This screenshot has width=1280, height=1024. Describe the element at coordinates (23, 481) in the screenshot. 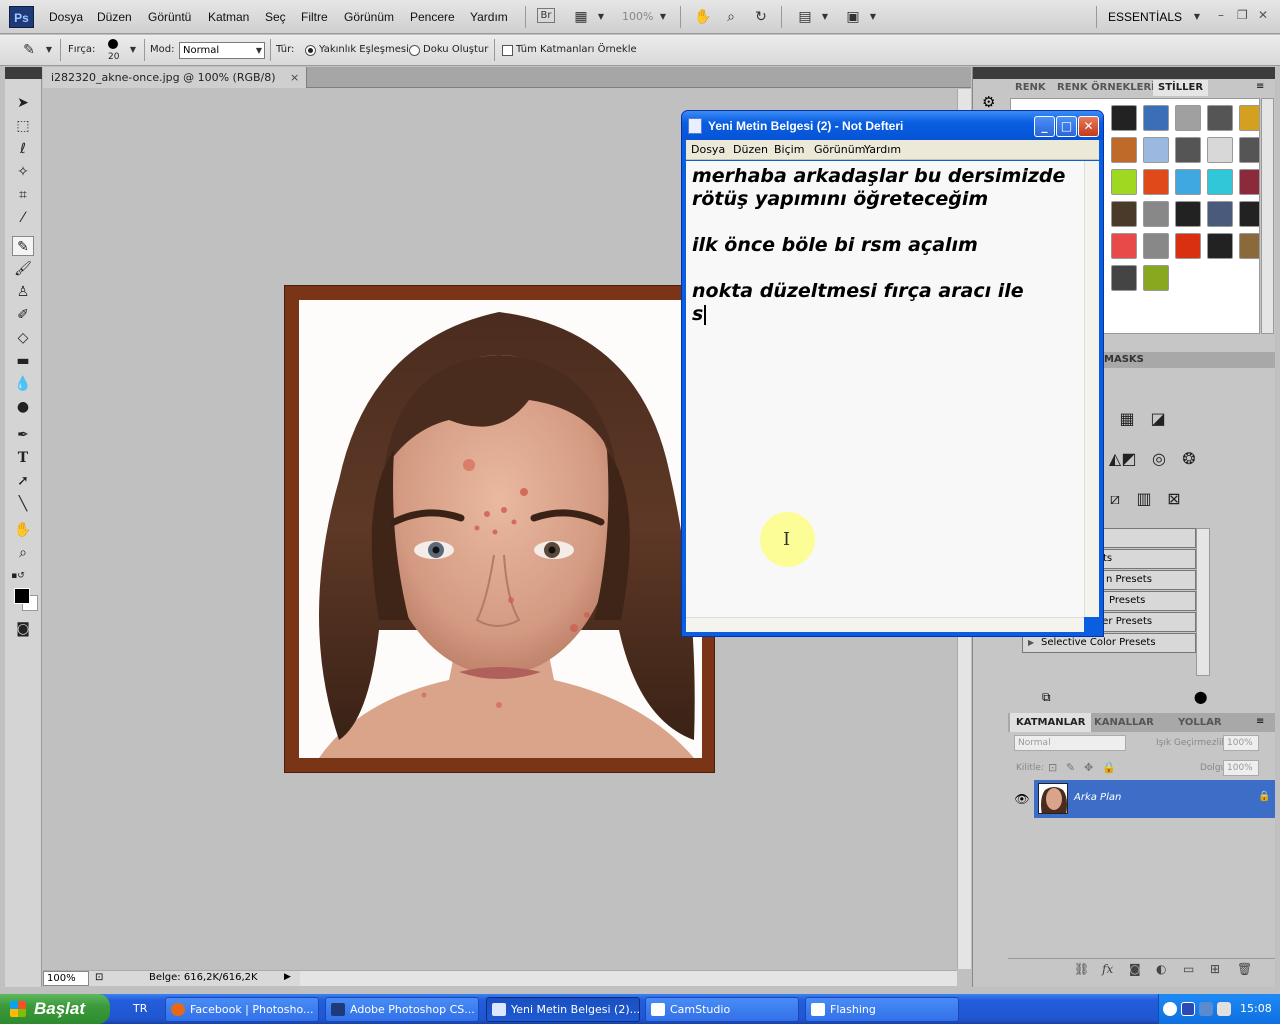

I see `path-selection-tool-icon: ➚` at that location.